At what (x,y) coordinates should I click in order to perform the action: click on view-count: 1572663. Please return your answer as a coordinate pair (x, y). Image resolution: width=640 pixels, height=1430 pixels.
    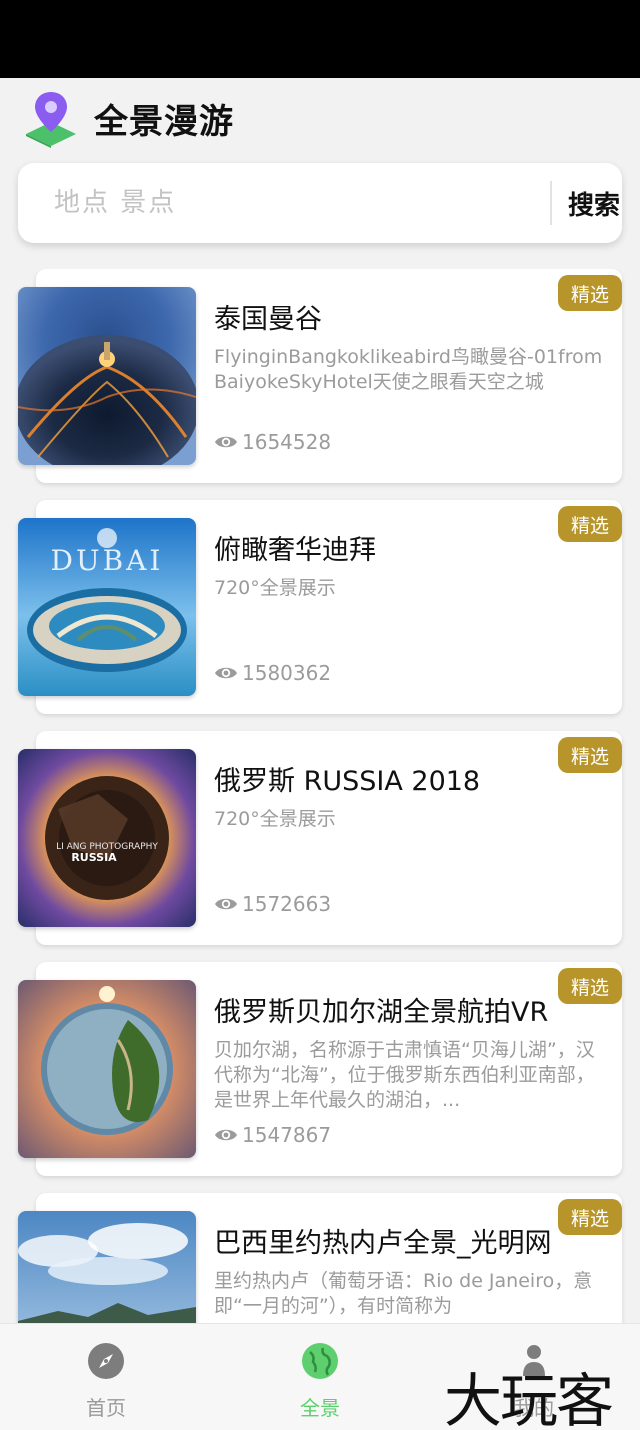
    Looking at the image, I should click on (272, 904).